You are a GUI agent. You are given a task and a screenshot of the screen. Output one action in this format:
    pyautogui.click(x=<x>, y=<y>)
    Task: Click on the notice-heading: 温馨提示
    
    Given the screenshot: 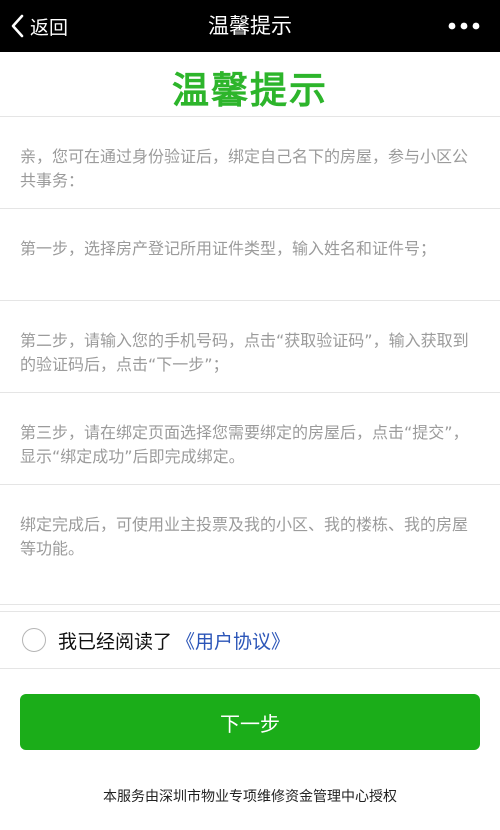 What is the action you would take?
    pyautogui.click(x=250, y=90)
    